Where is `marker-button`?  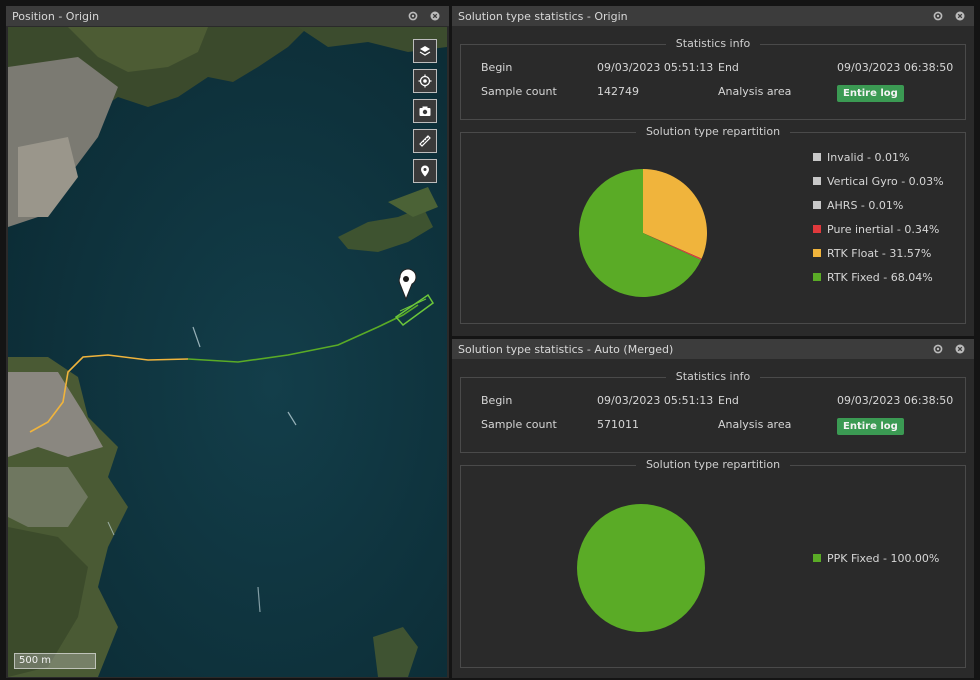 marker-button is located at coordinates (425, 171).